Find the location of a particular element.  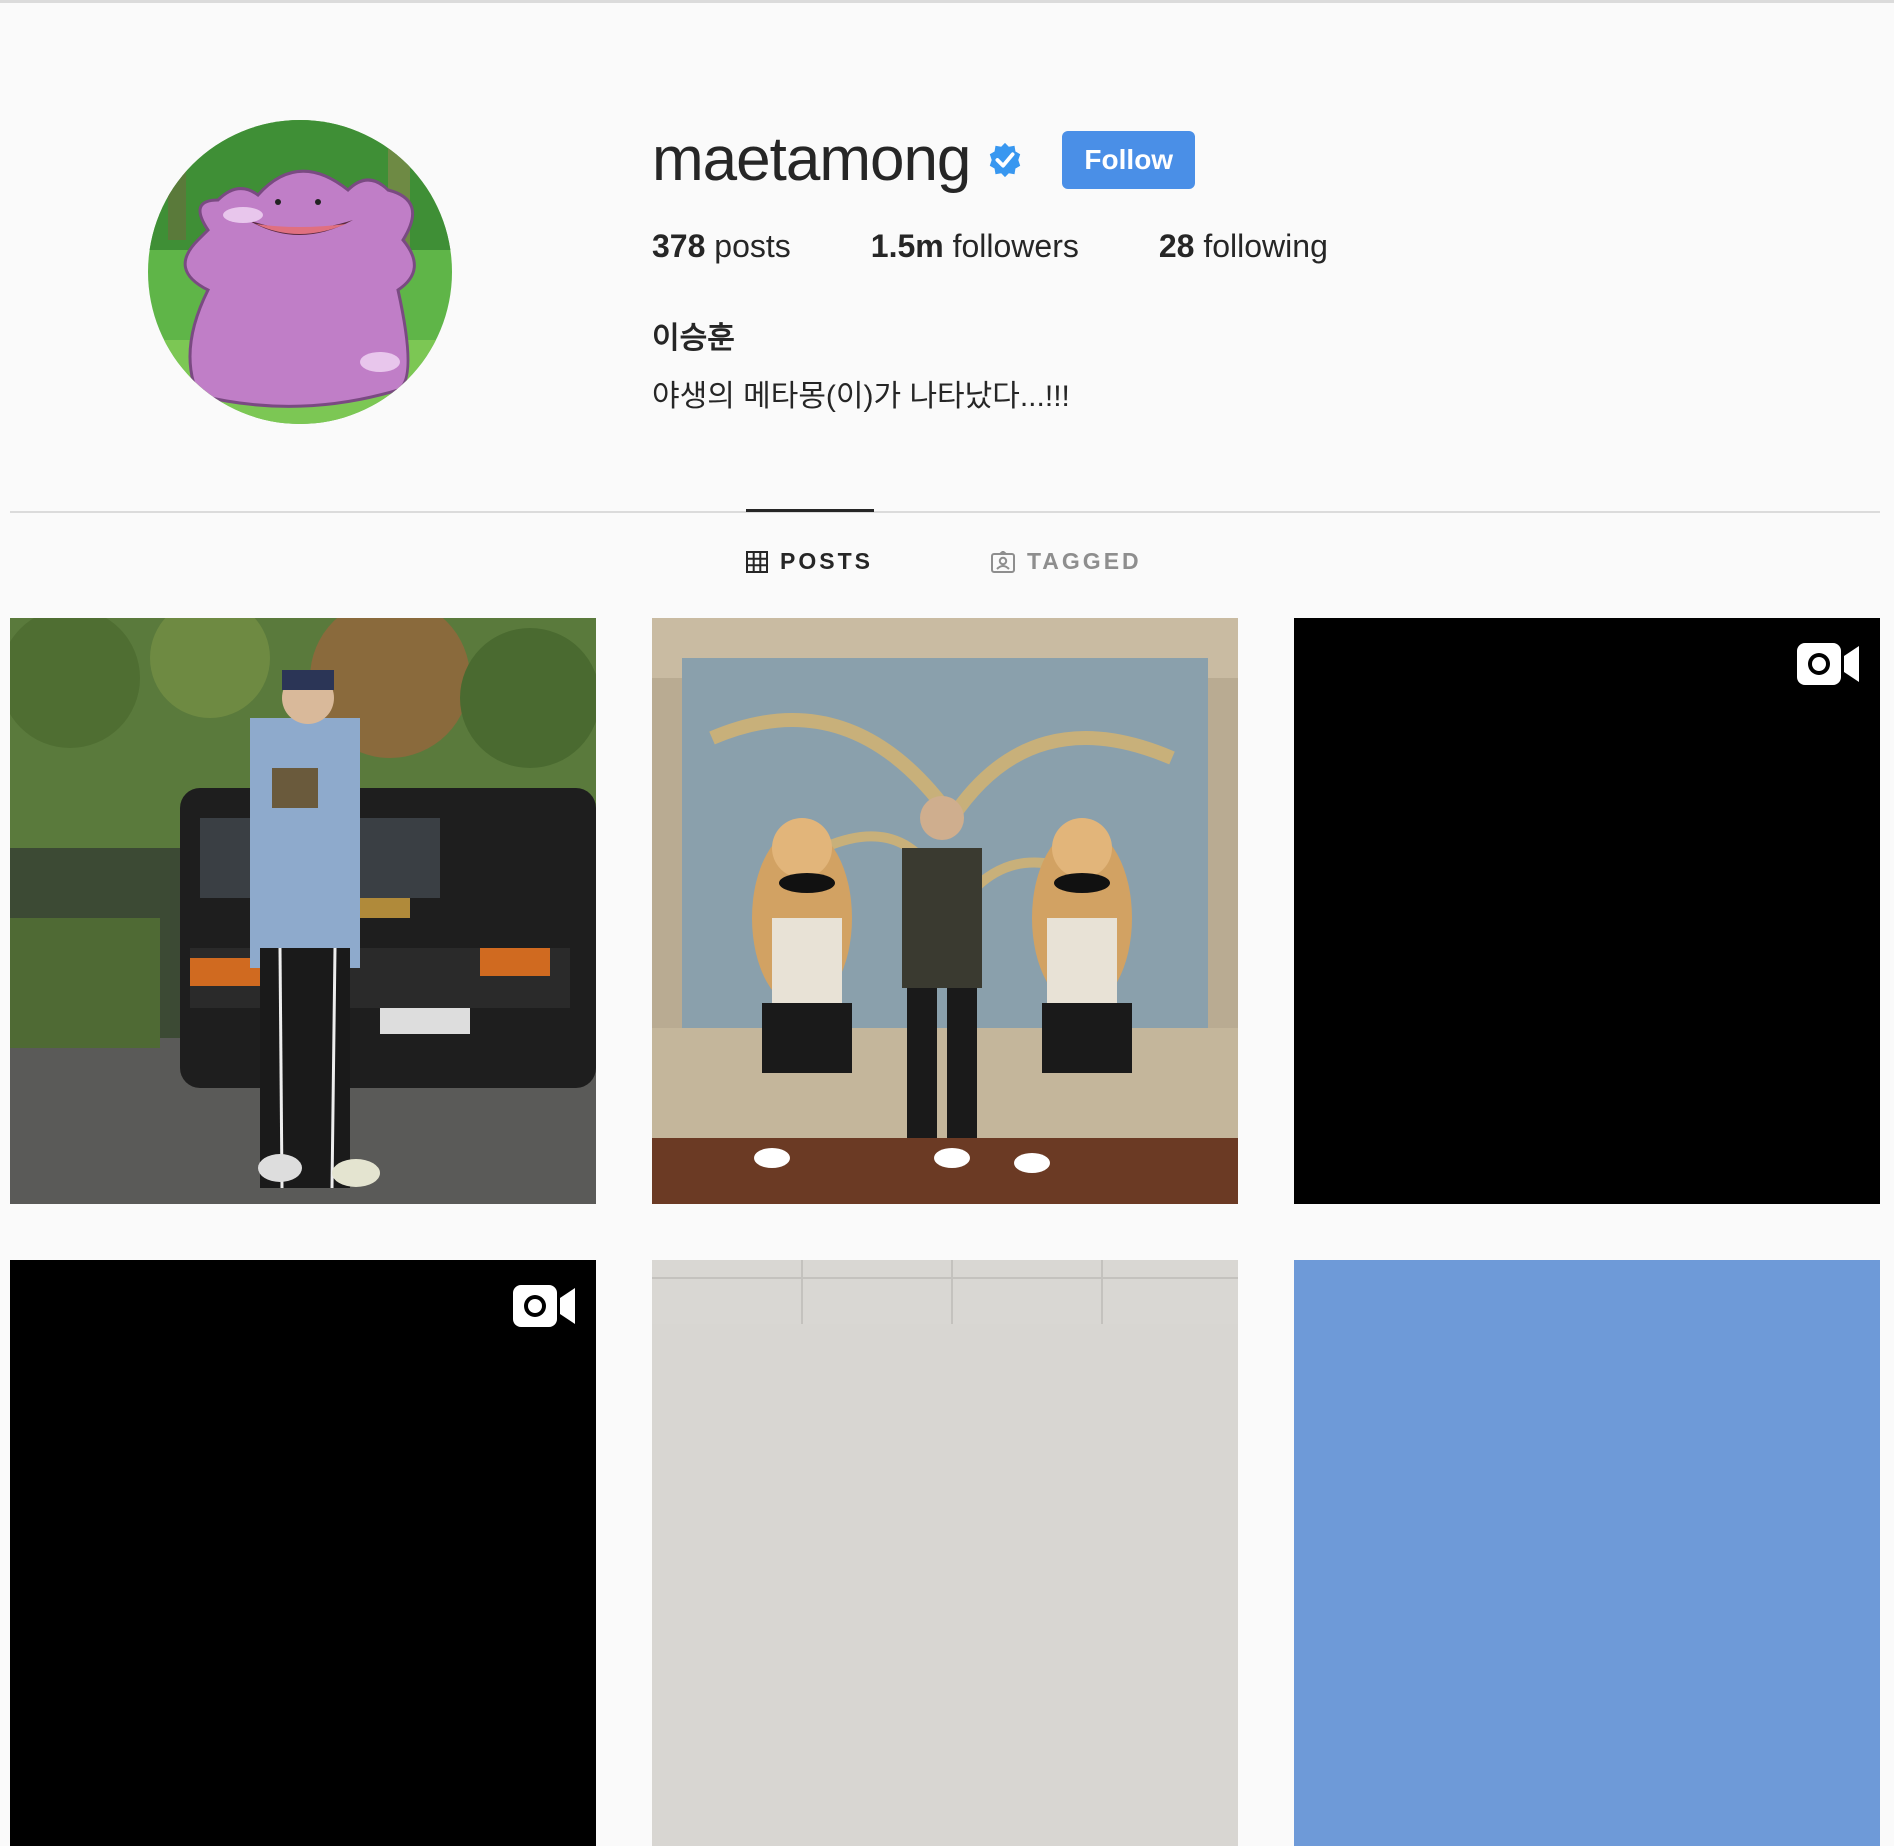

followers-count: 1.5m is located at coordinates (907, 246).